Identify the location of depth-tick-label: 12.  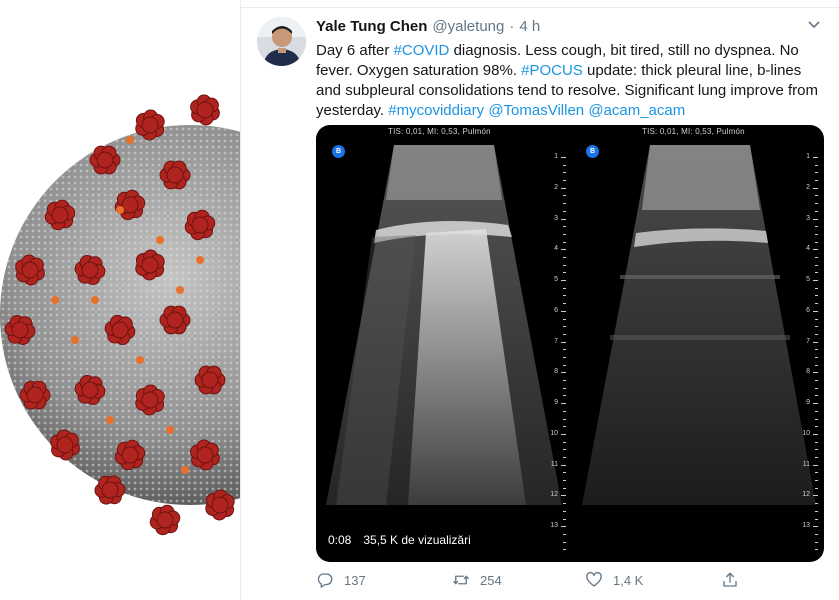
(554, 495).